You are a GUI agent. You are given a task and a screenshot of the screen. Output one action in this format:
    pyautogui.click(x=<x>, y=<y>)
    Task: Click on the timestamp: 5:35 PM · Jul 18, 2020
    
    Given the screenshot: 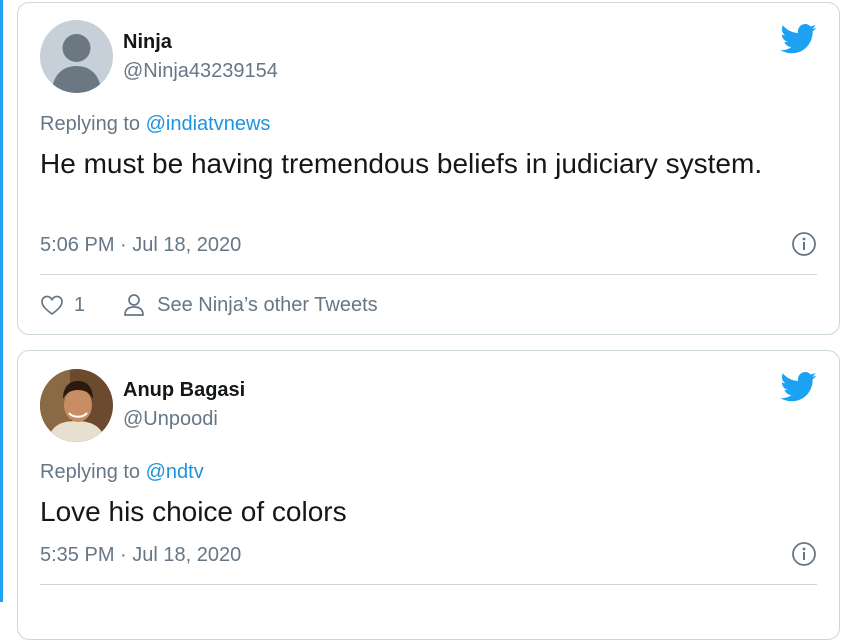 What is the action you would take?
    pyautogui.click(x=140, y=555)
    